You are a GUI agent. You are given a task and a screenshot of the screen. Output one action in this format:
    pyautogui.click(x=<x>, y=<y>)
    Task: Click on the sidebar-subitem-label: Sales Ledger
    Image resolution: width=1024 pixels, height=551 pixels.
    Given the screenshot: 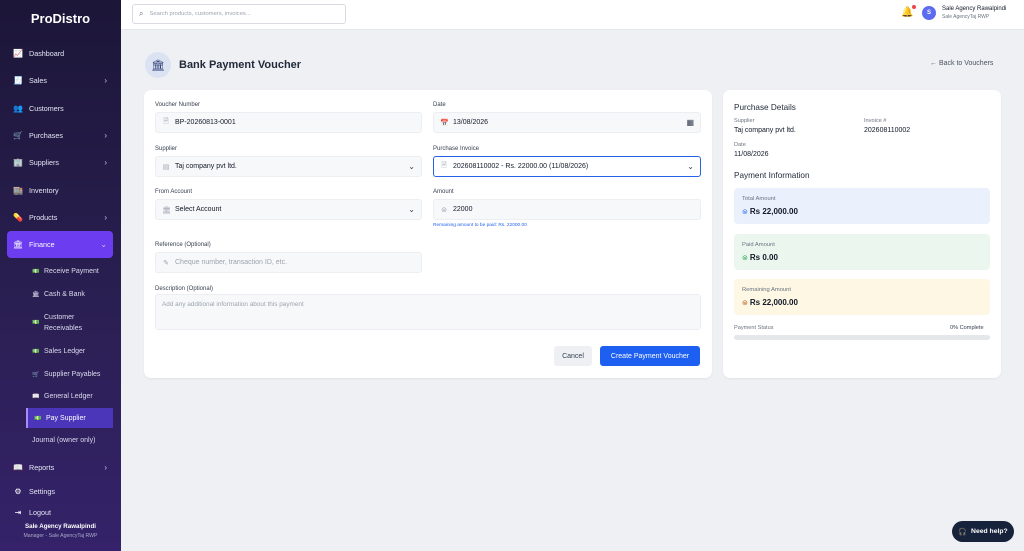 What is the action you would take?
    pyautogui.click(x=65, y=351)
    